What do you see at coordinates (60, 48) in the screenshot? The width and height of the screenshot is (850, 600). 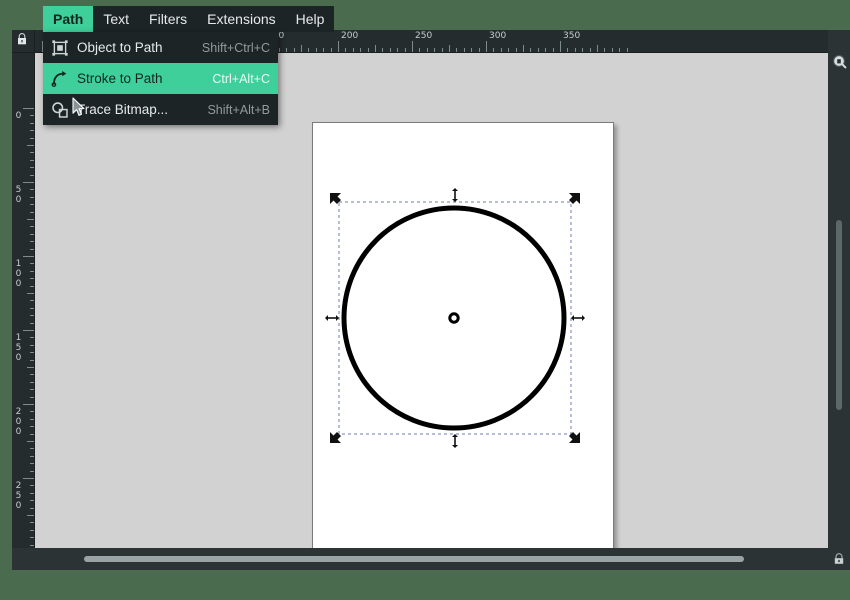 I see `object-to-path-icon` at bounding box center [60, 48].